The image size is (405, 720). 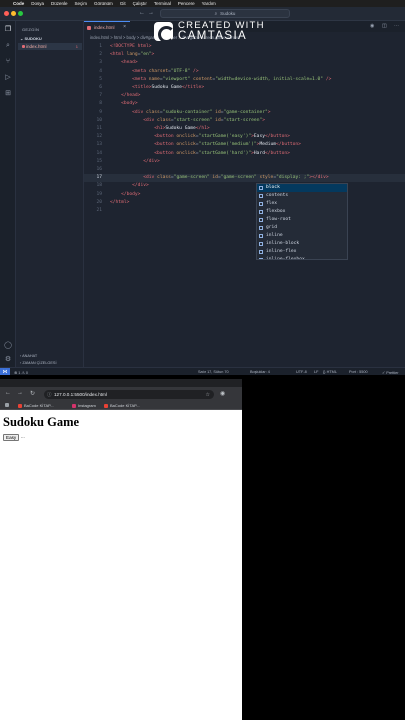 What do you see at coordinates (49, 395) in the screenshot?
I see `site-info-icon: ⓘ` at bounding box center [49, 395].